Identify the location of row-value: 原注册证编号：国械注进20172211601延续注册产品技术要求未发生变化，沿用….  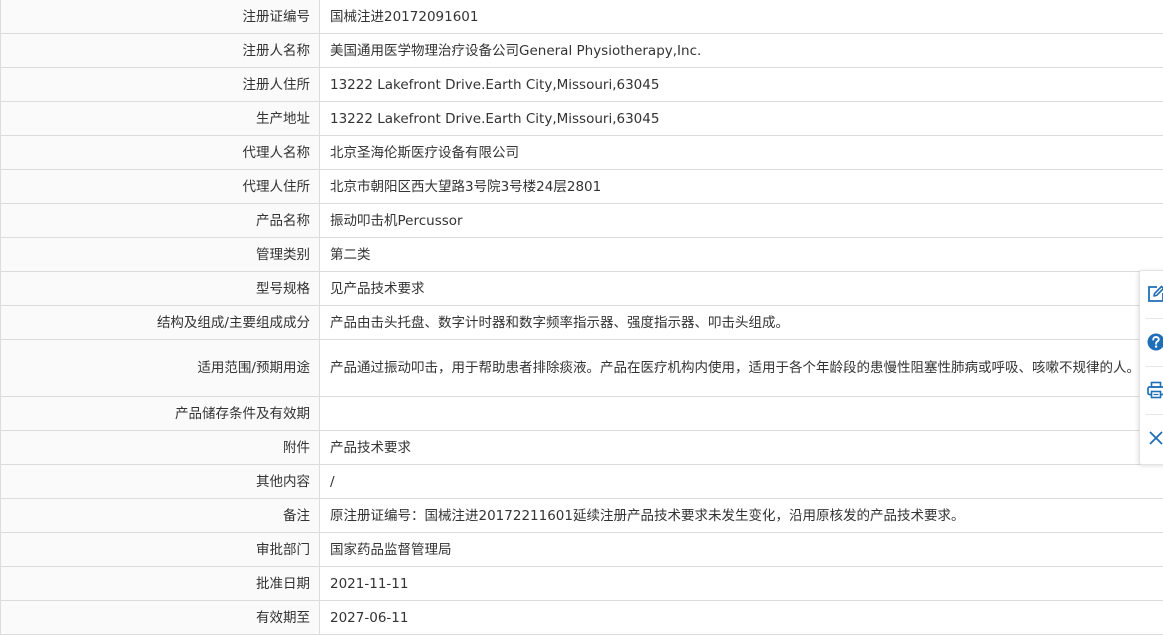
(741, 516).